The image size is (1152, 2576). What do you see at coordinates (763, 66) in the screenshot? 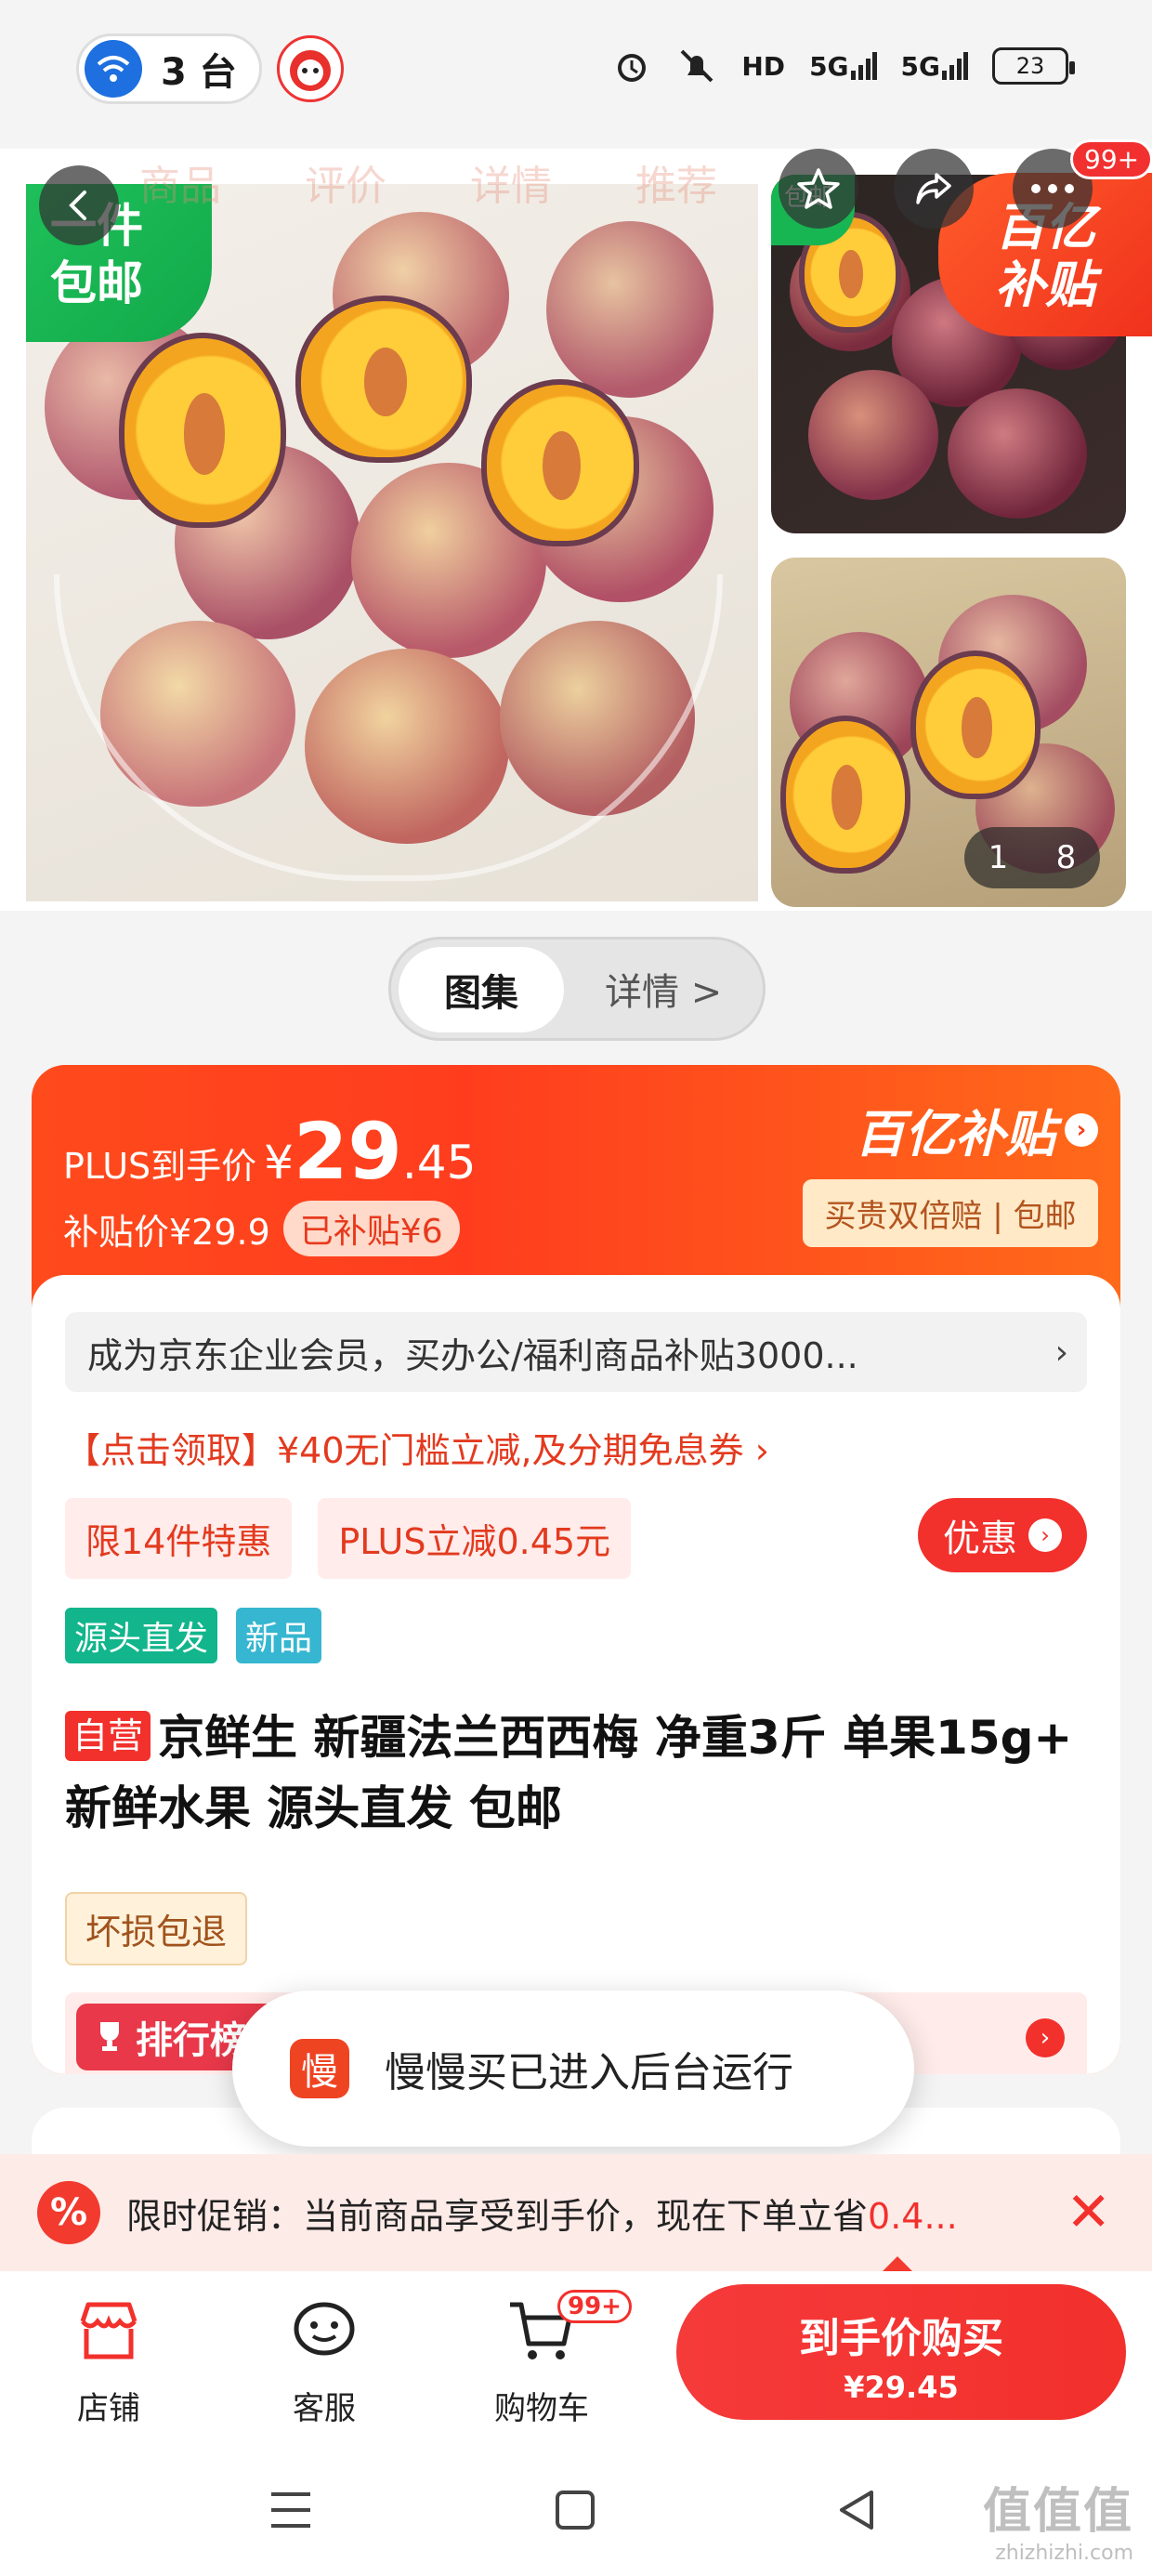
I see `hd-icon: HD` at bounding box center [763, 66].